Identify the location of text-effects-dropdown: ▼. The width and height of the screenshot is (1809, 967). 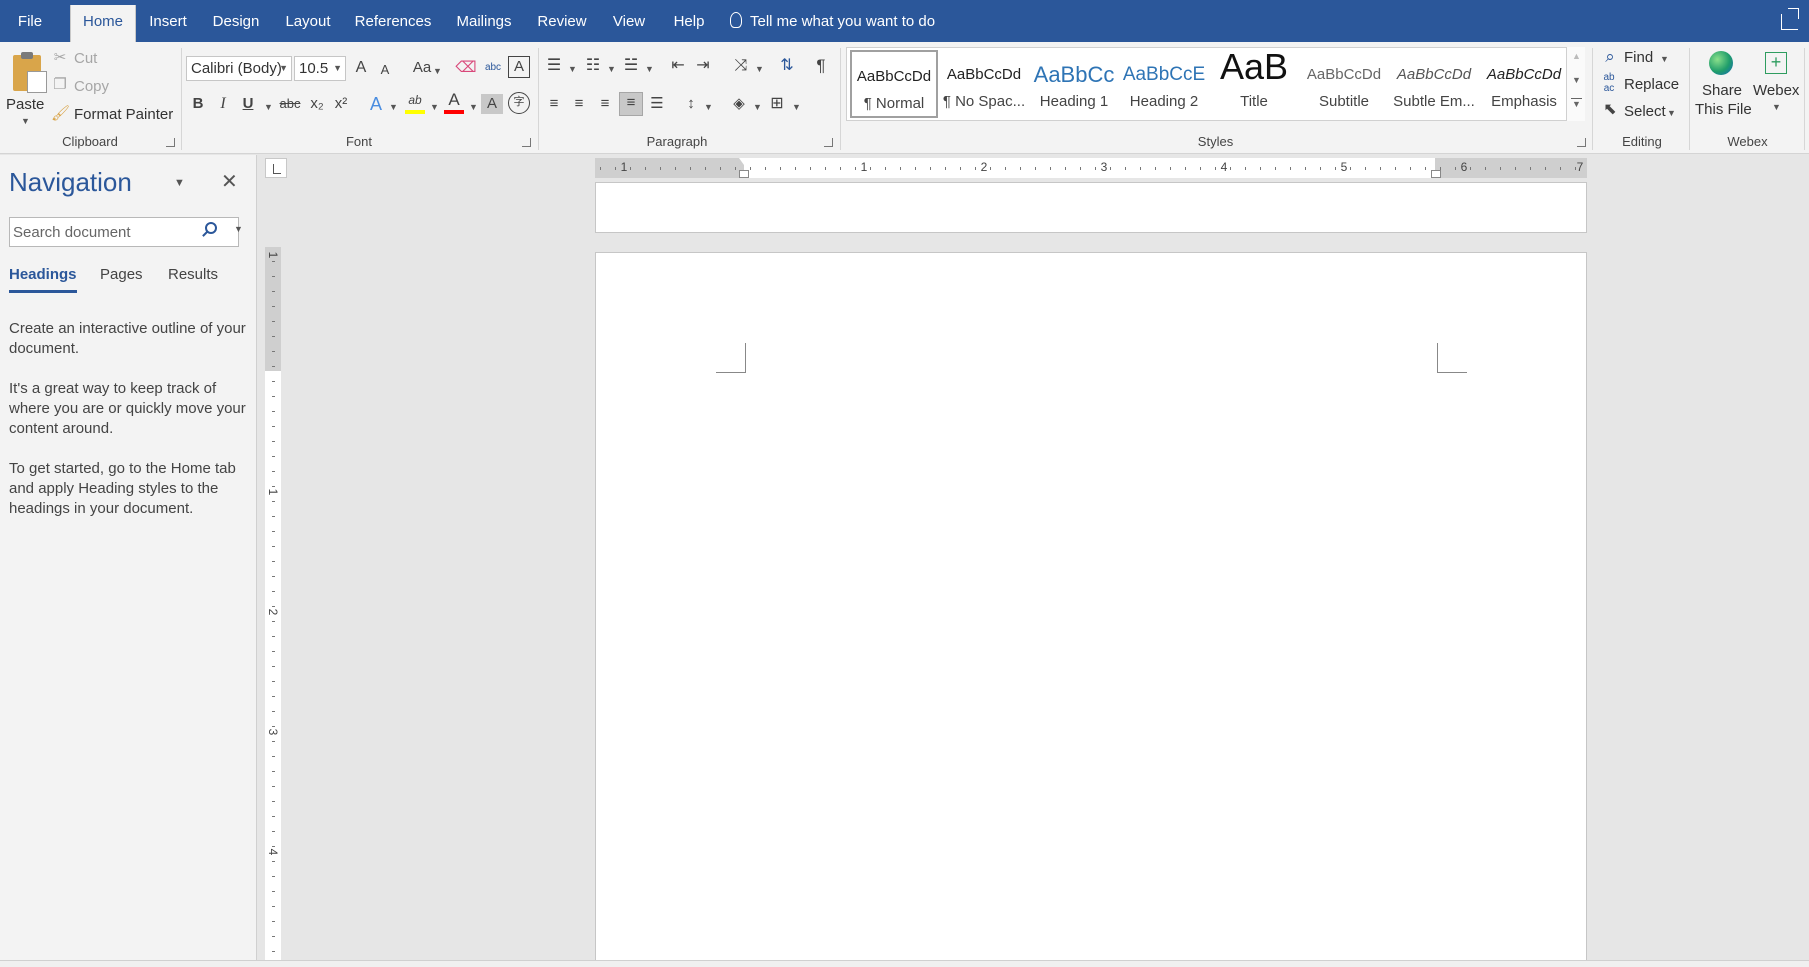
(393, 107).